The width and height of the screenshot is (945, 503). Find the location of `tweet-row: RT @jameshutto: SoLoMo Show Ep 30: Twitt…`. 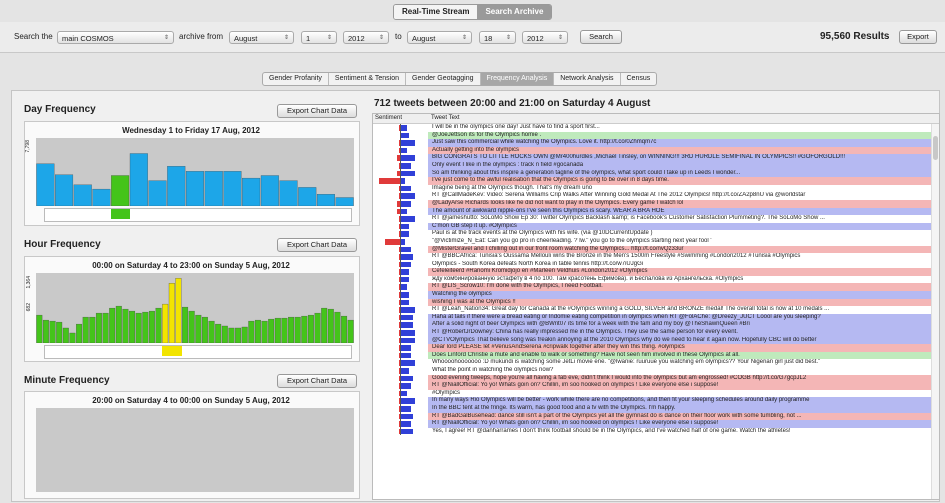

tweet-row: RT @jameshutto: SoLoMo Show Ep 30: Twitt… is located at coordinates (656, 219).